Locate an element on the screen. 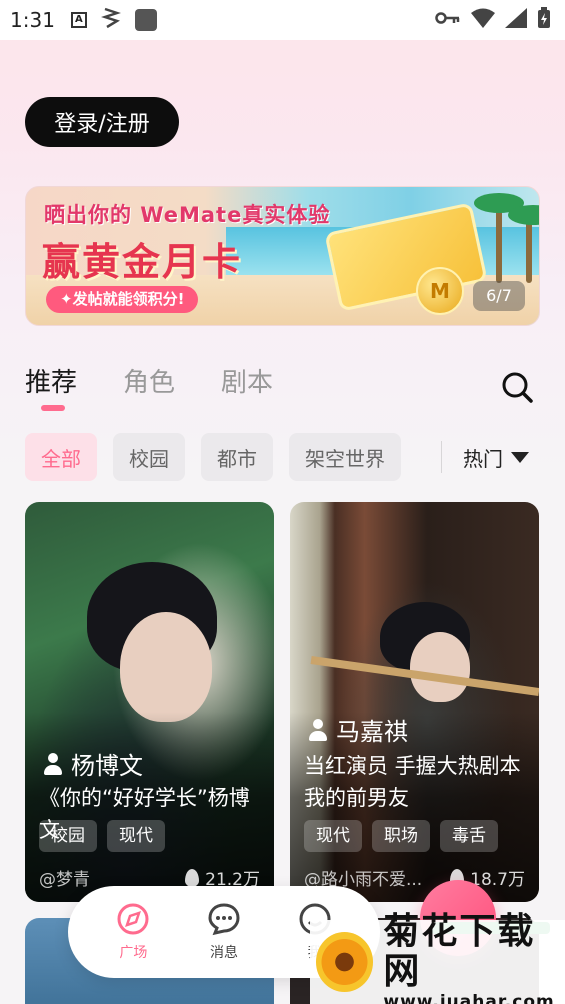  tab-characters: 角色 is located at coordinates (149, 380).